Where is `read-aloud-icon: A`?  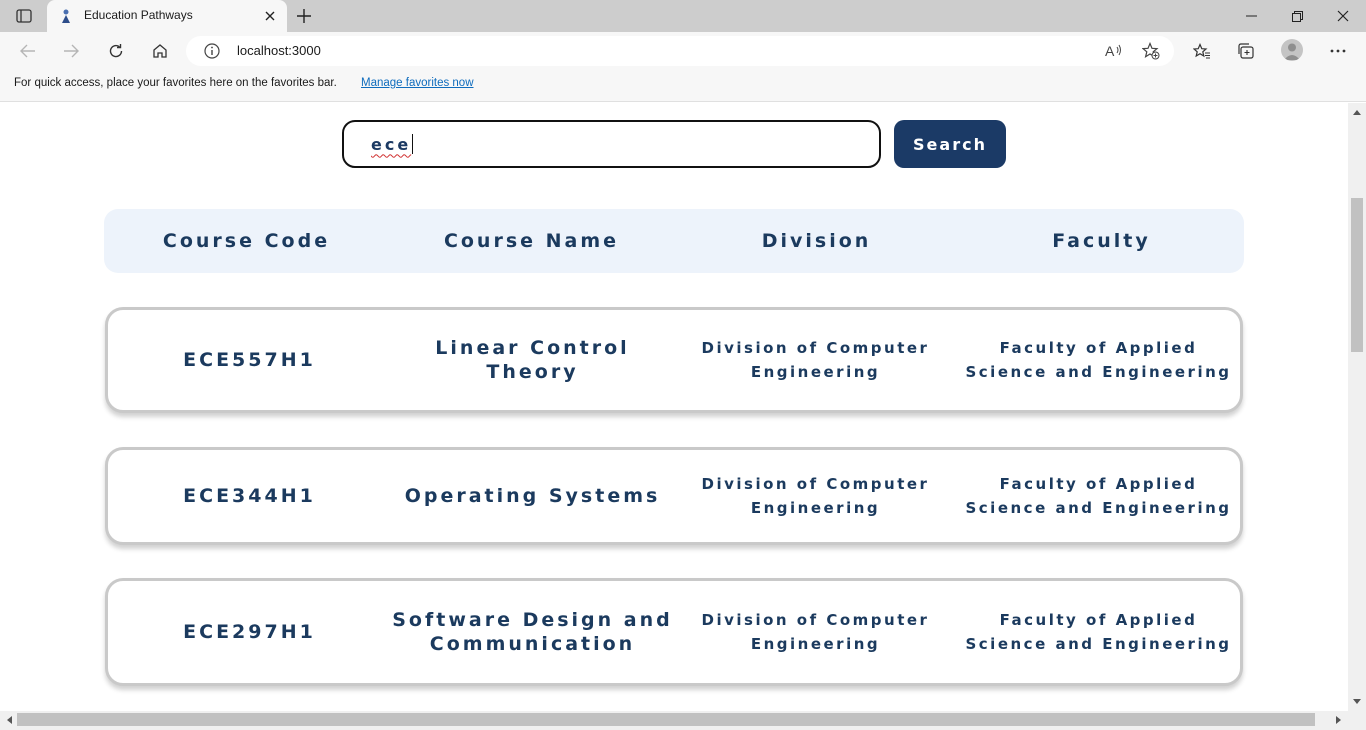
read-aloud-icon: A is located at coordinates (1114, 51).